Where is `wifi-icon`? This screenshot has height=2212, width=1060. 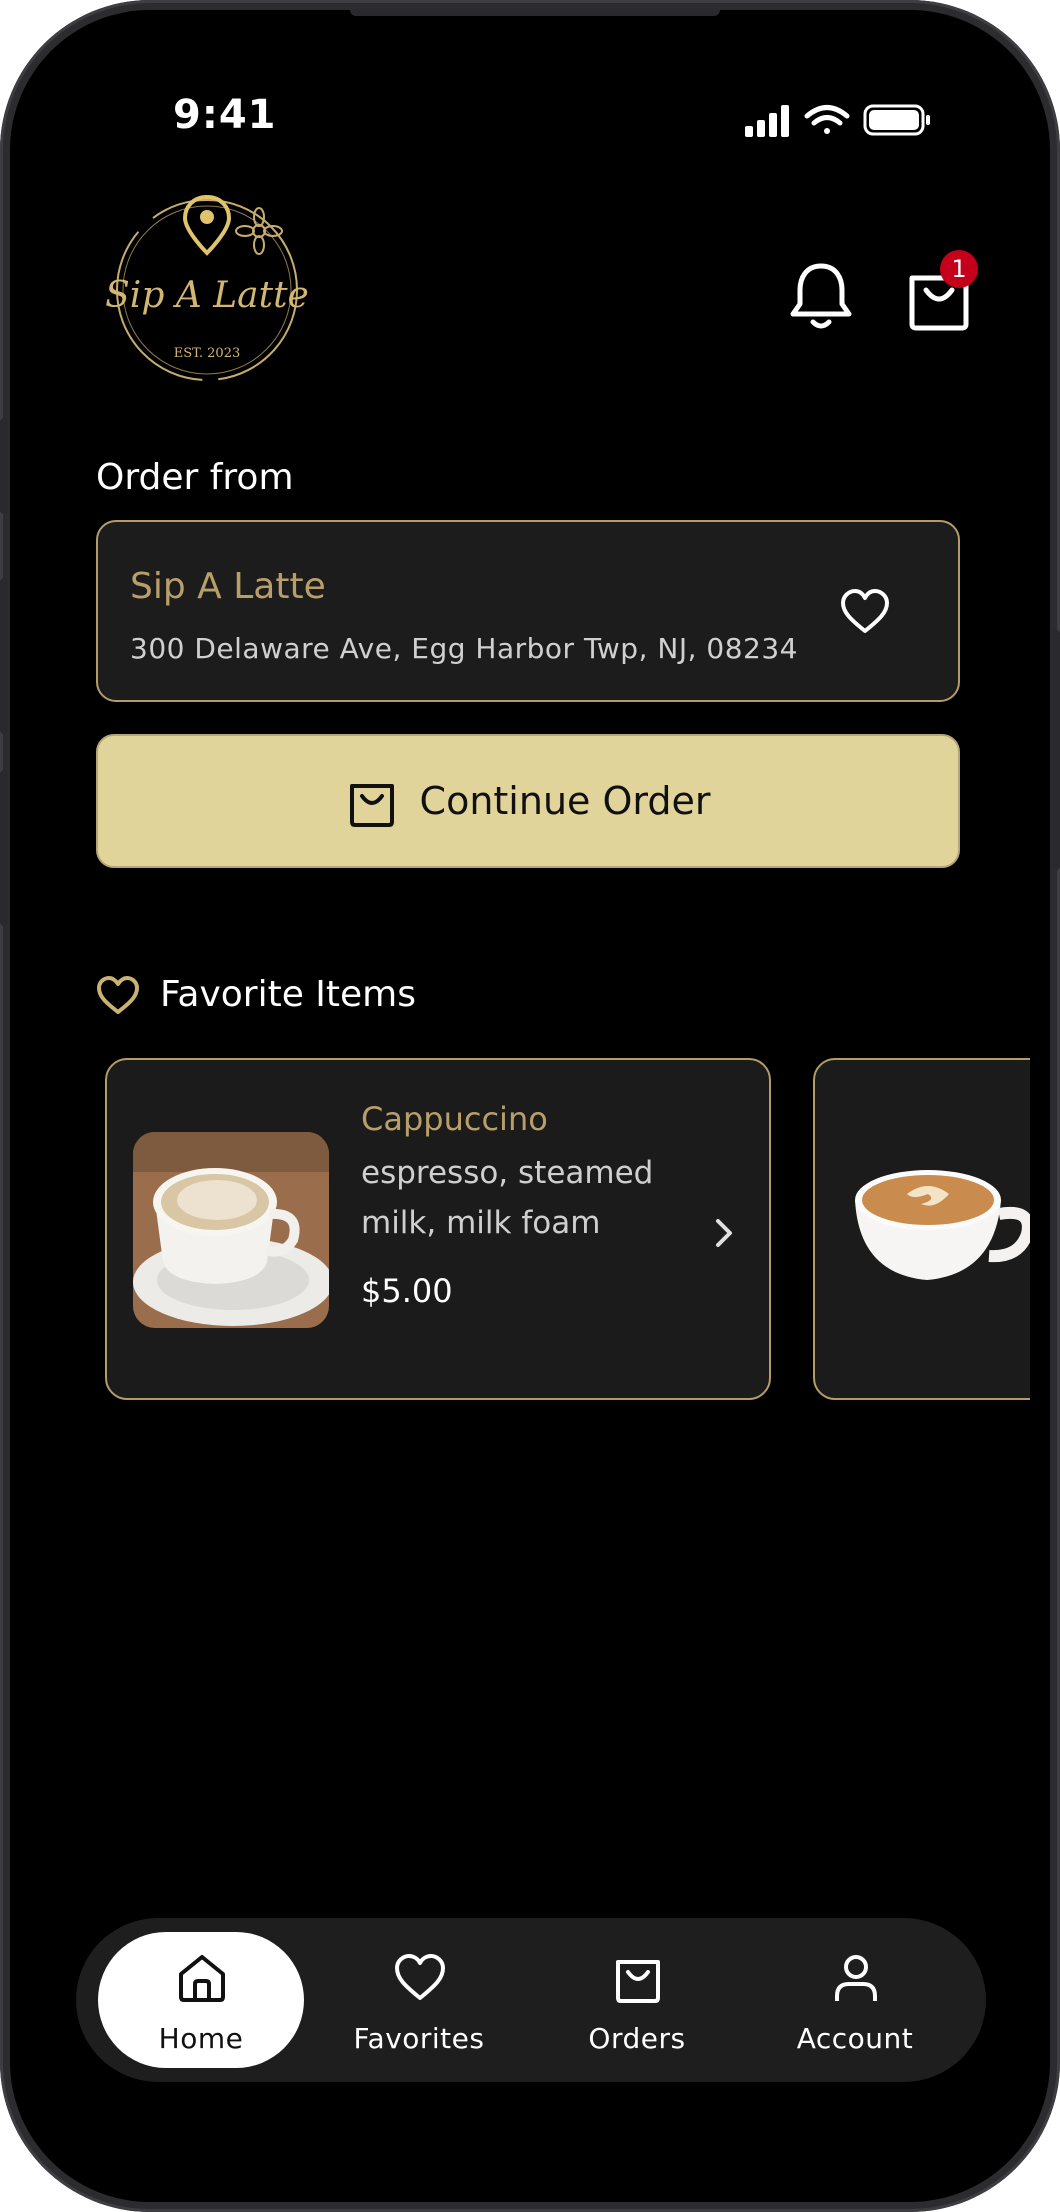
wifi-icon is located at coordinates (827, 119).